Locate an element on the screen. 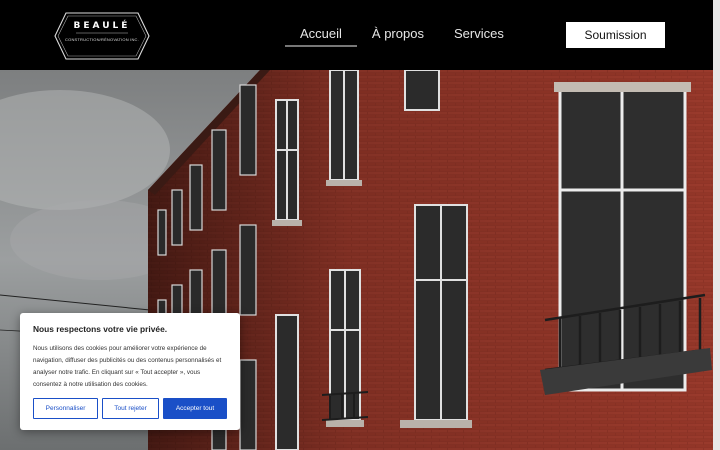 The height and width of the screenshot is (450, 720). soumission-button: Soumission is located at coordinates (615, 35).